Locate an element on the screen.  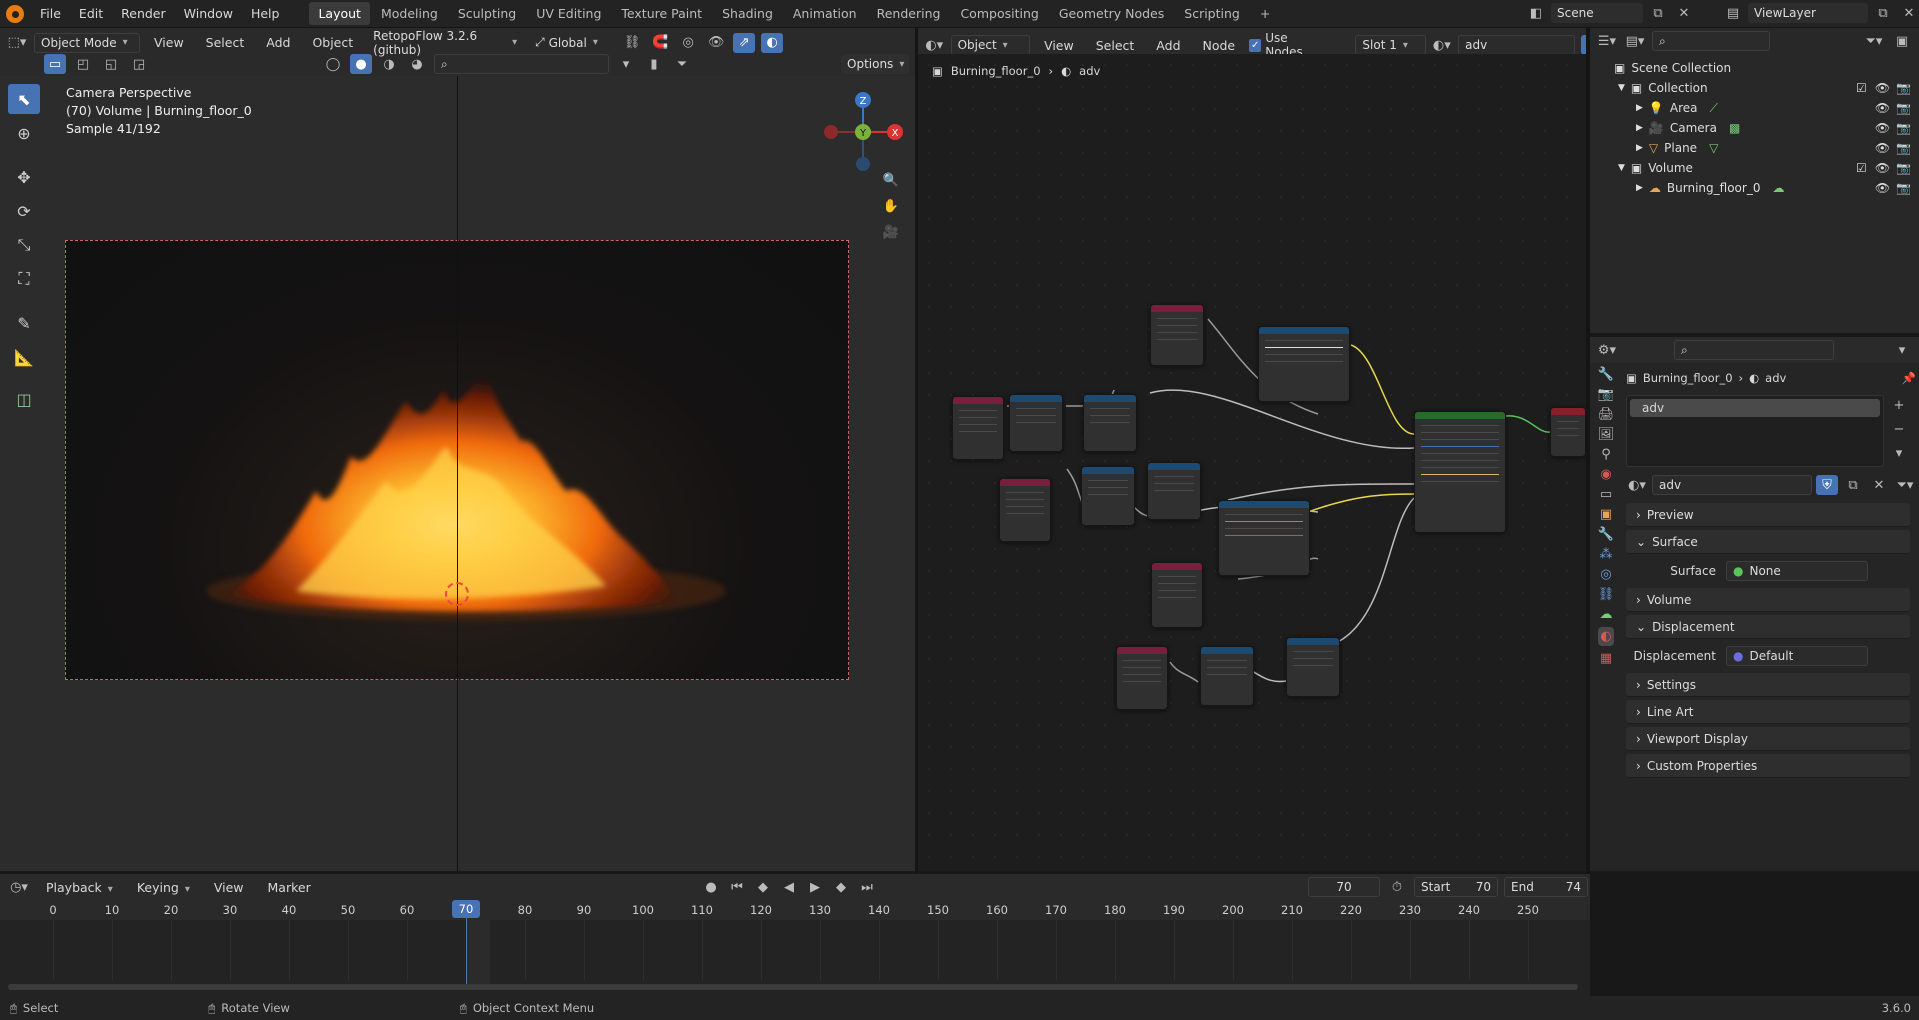
delete-view-layer-icon: ✕ is located at coordinates (1908, 13).